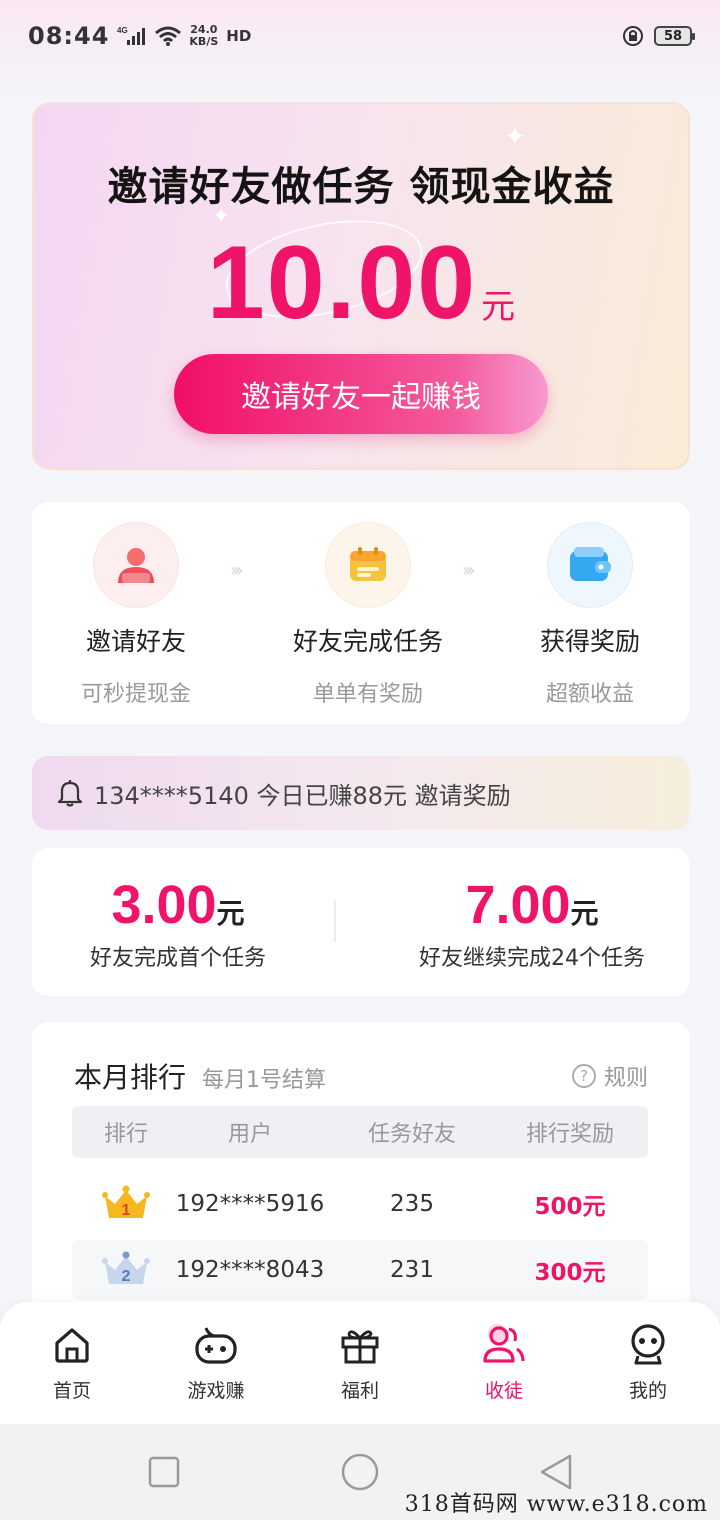 The height and width of the screenshot is (1520, 720). I want to click on home-button, so click(360, 1472).